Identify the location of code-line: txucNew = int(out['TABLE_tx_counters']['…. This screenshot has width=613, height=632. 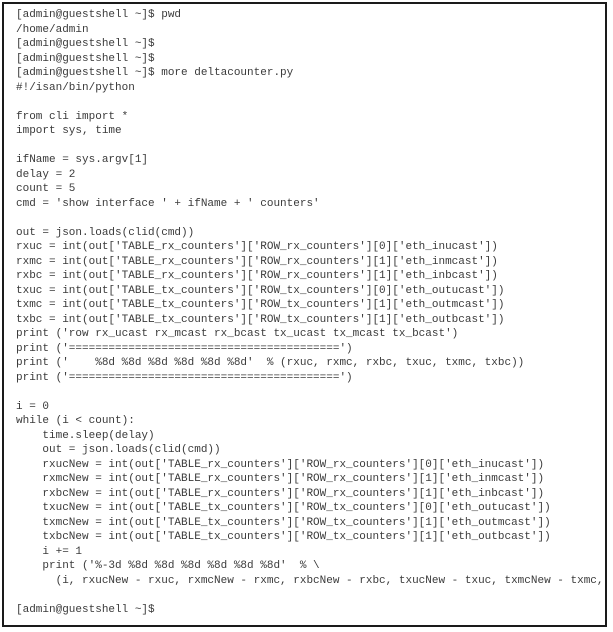
(283, 508).